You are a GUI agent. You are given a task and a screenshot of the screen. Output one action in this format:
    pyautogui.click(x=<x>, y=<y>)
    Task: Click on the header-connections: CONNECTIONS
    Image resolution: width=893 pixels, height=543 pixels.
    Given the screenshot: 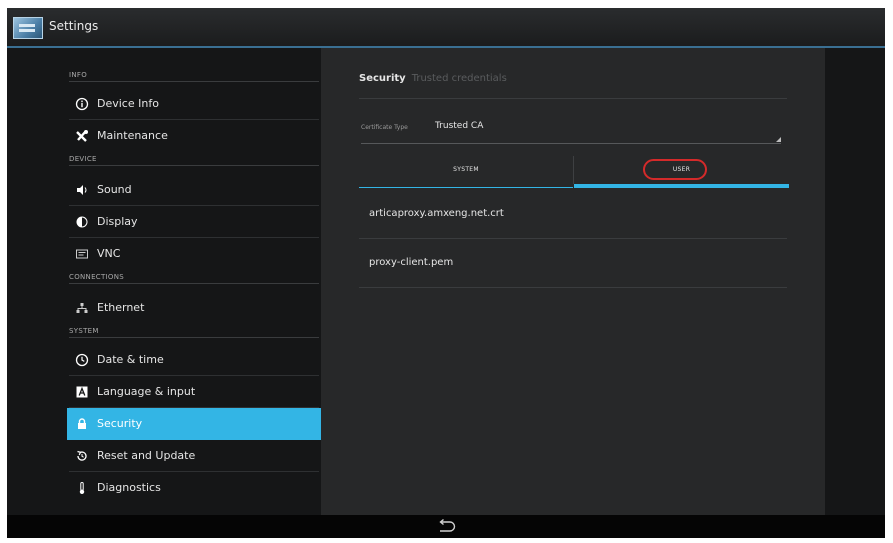 What is the action you would take?
    pyautogui.click(x=194, y=278)
    